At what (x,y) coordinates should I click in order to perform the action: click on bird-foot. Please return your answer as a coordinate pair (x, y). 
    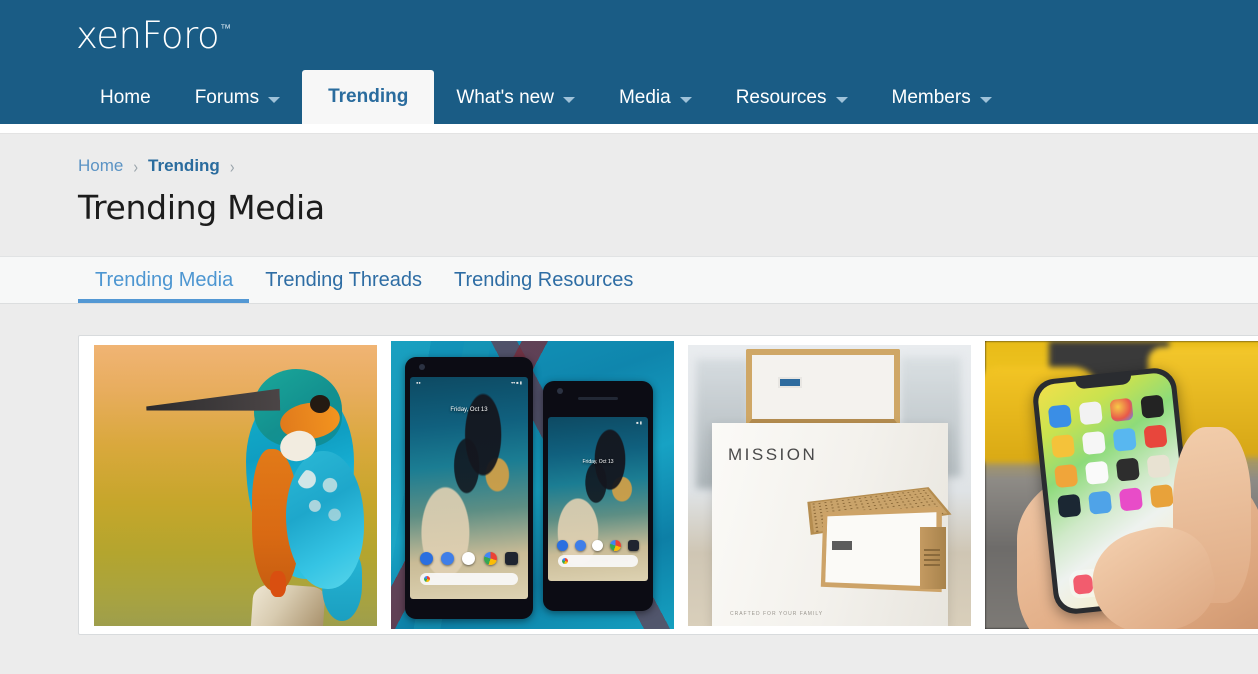
    Looking at the image, I should click on (278, 583).